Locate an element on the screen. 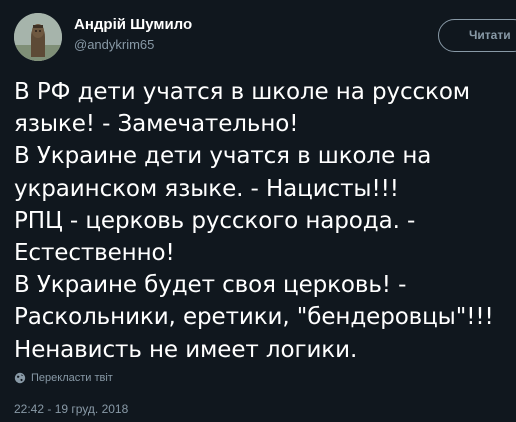 The image size is (516, 422). tweet-timestamp: 22:42 - 19 груд. 2018 is located at coordinates (71, 409).